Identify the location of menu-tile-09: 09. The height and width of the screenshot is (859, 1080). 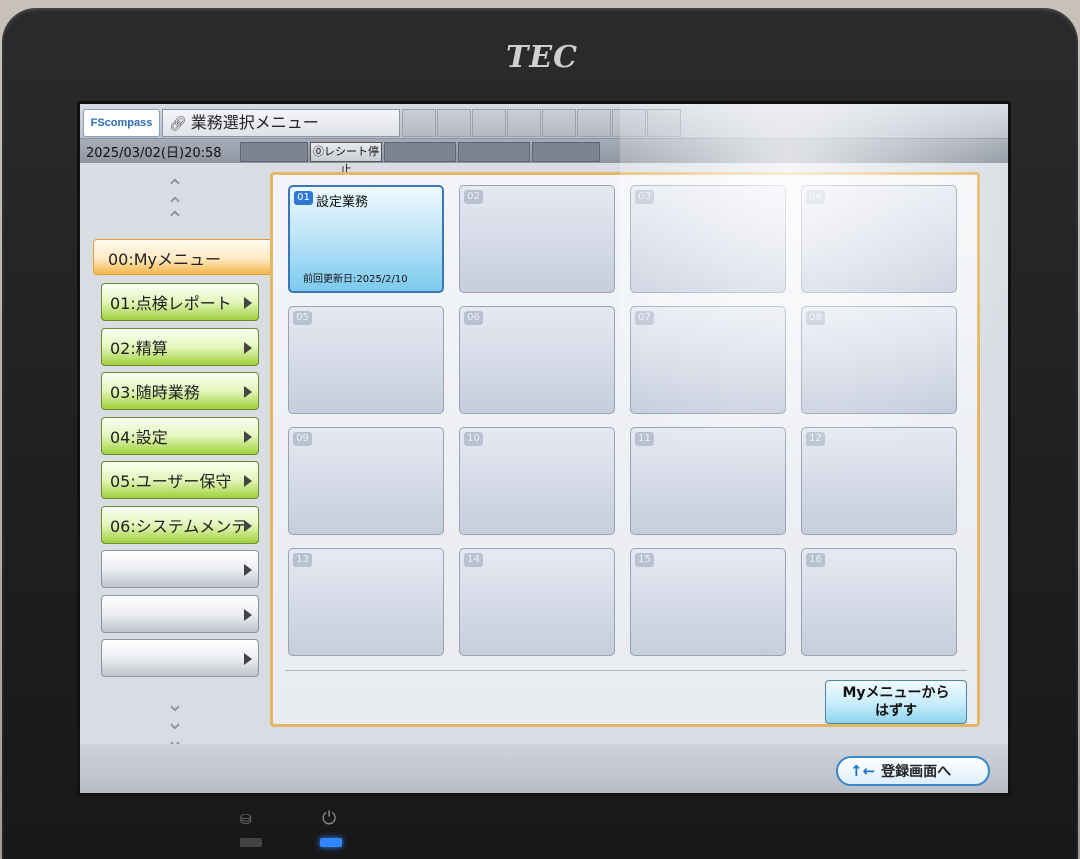
(366, 481).